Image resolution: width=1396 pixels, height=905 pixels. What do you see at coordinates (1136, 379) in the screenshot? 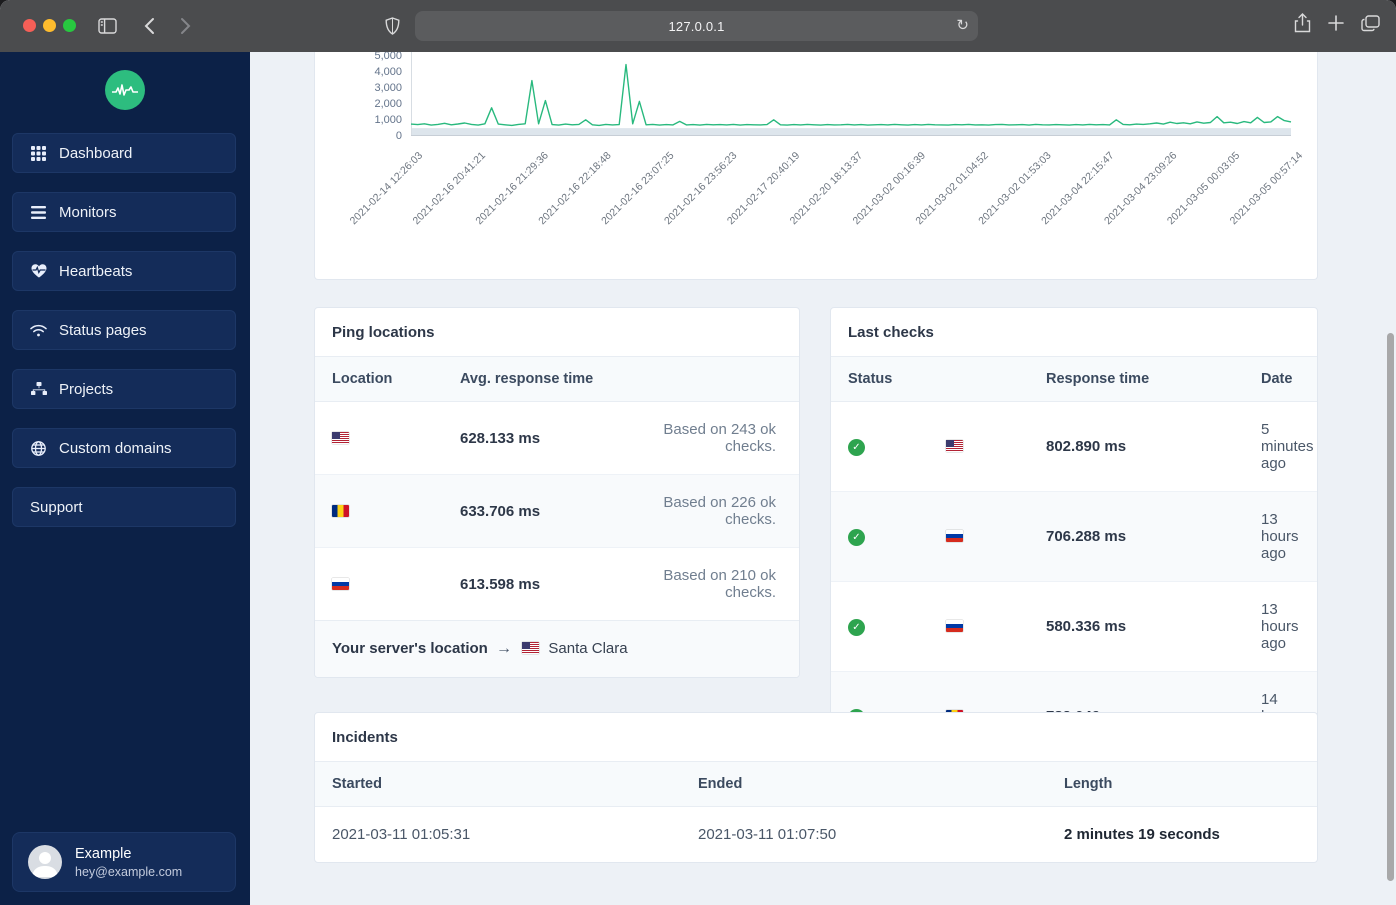
I see `column-header-response-time: Response time` at bounding box center [1136, 379].